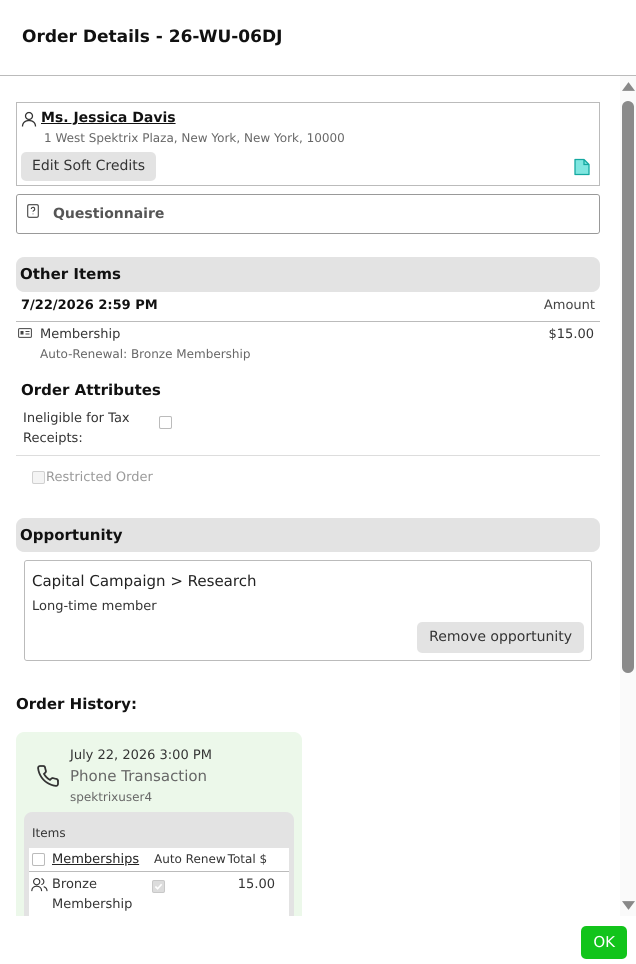 The width and height of the screenshot is (636, 964). Describe the element at coordinates (165, 422) in the screenshot. I see `attribute-checkbox` at that location.